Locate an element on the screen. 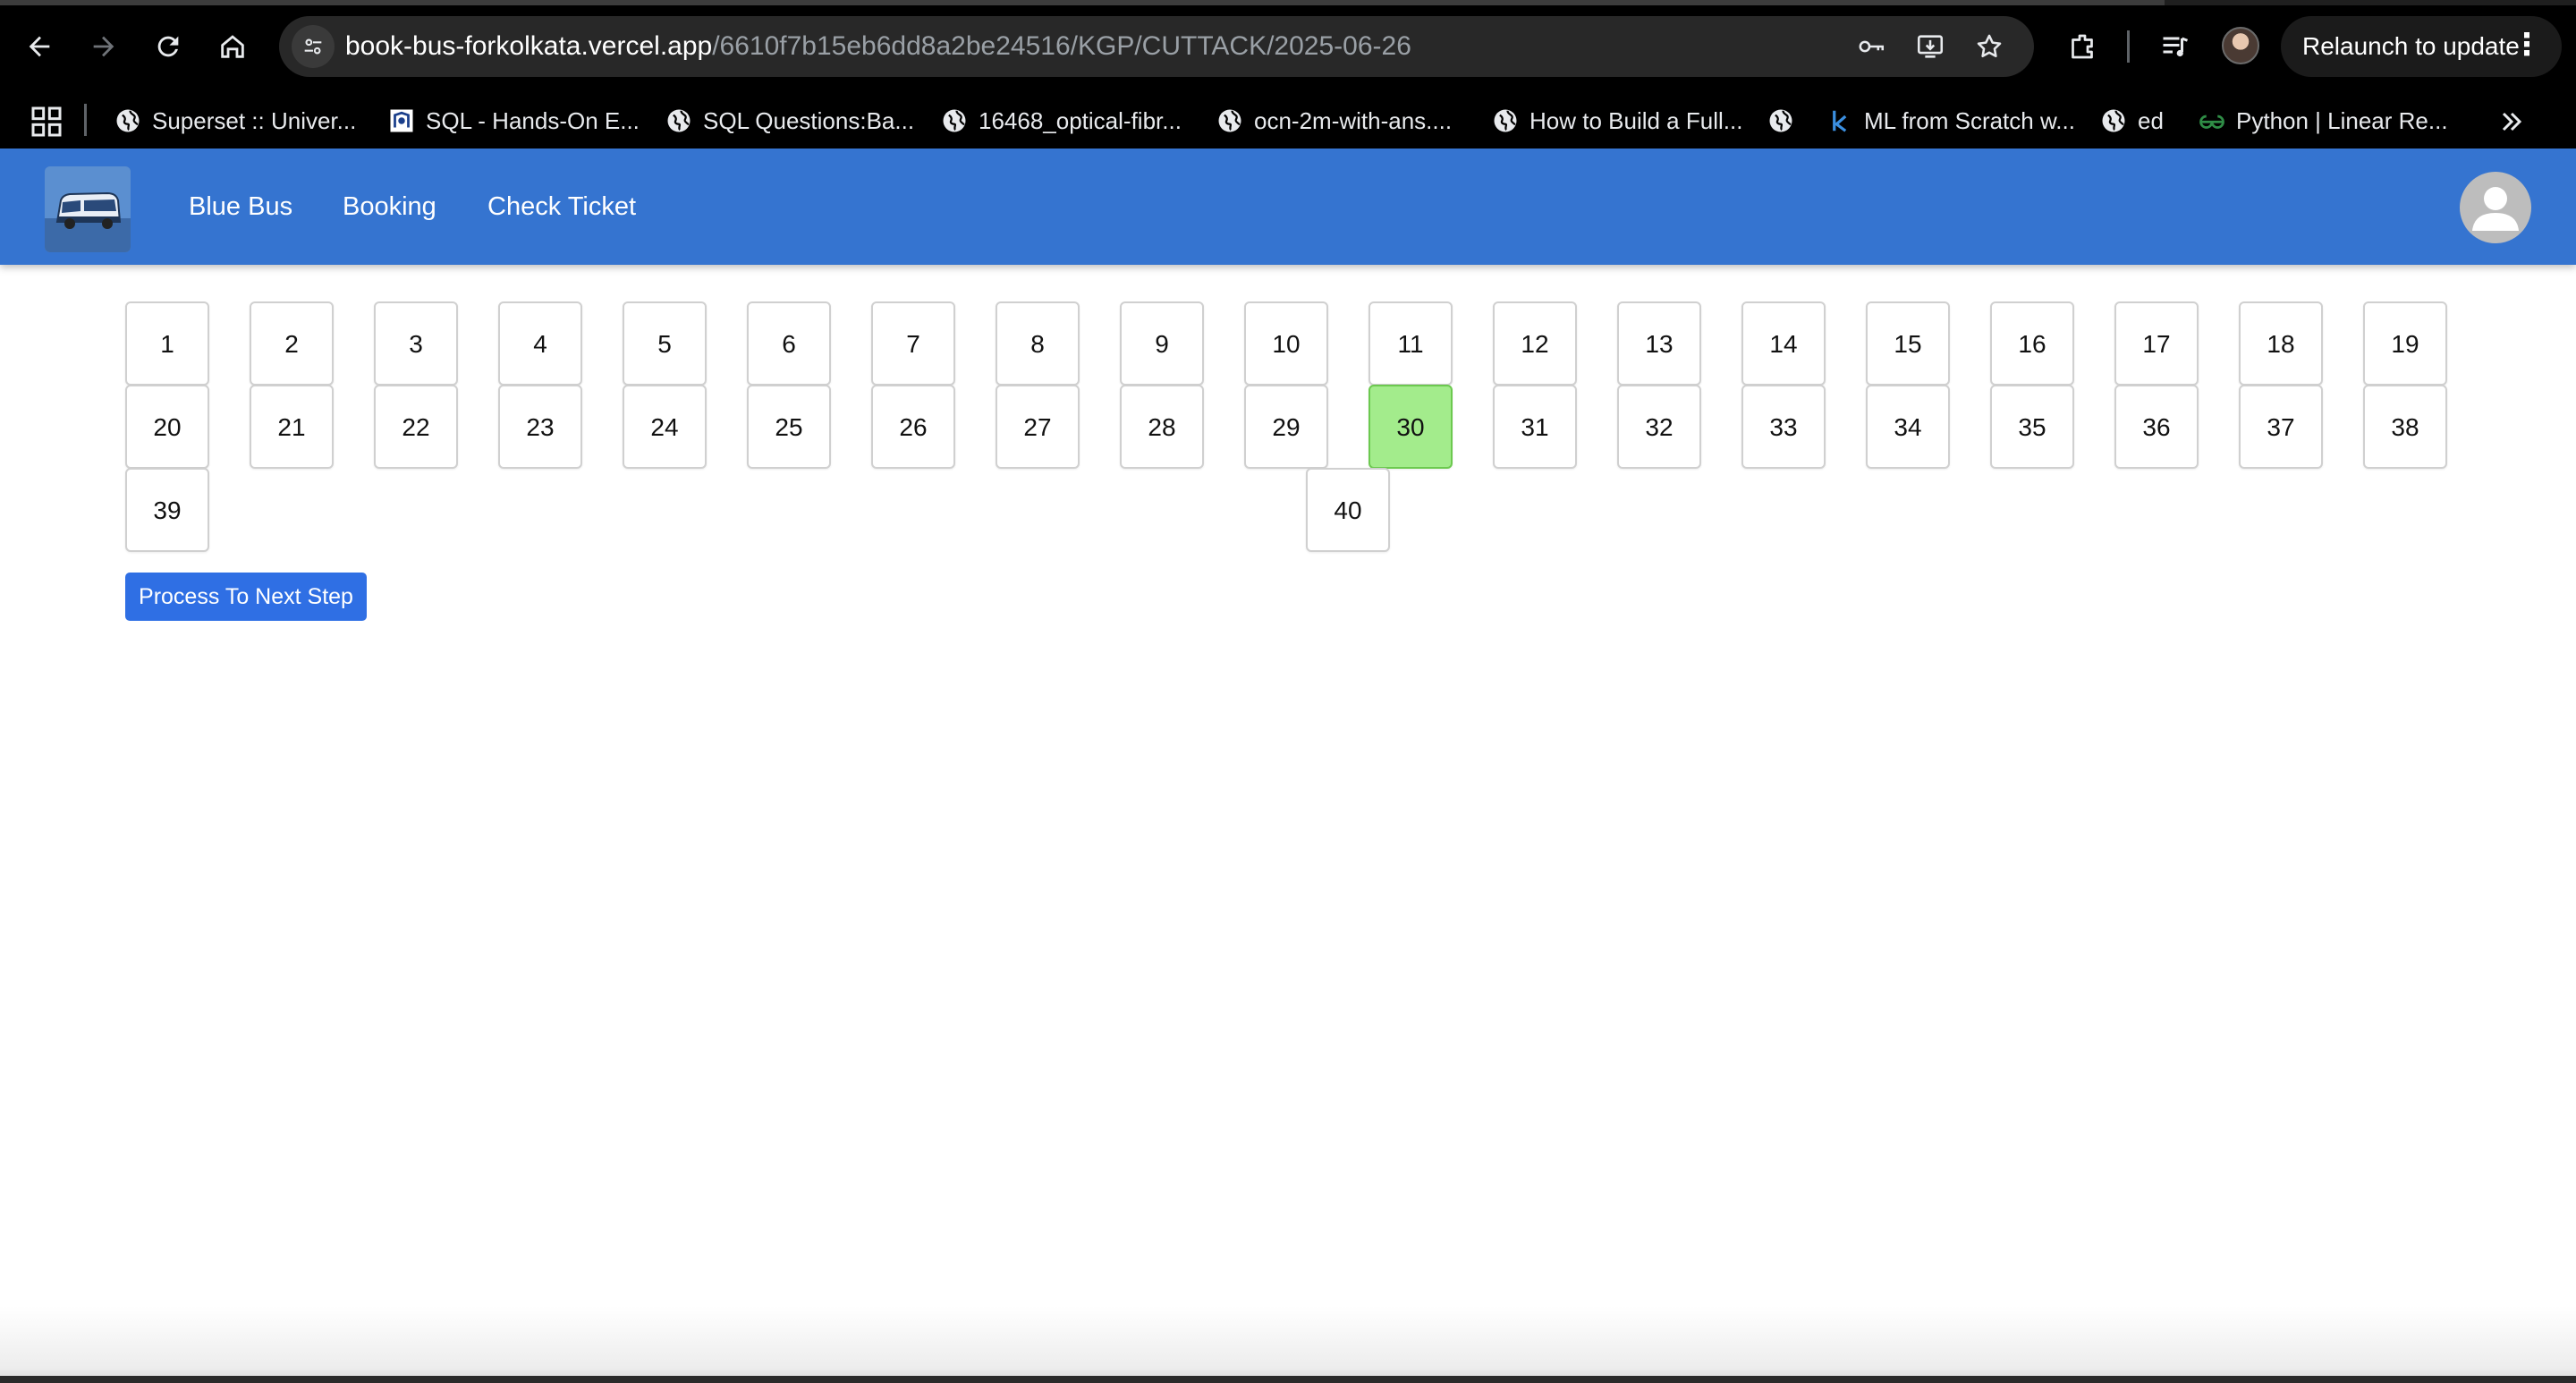 This screenshot has height=1383, width=2576. seat-button: 7 is located at coordinates (913, 343).